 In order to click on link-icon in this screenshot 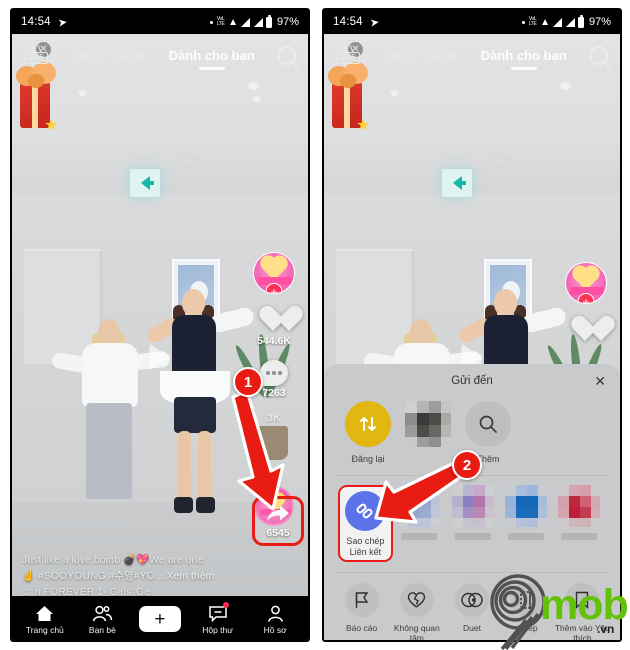, I will do `click(365, 511)`.